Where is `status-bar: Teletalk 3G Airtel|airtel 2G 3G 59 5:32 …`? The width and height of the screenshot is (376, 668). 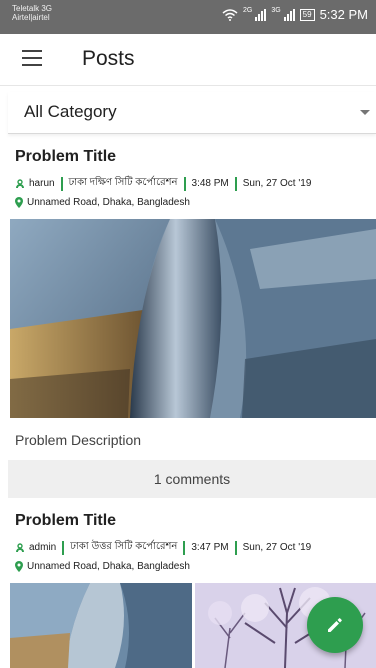
status-bar: Teletalk 3G Airtel|airtel 2G 3G 59 5:32 … is located at coordinates (188, 17).